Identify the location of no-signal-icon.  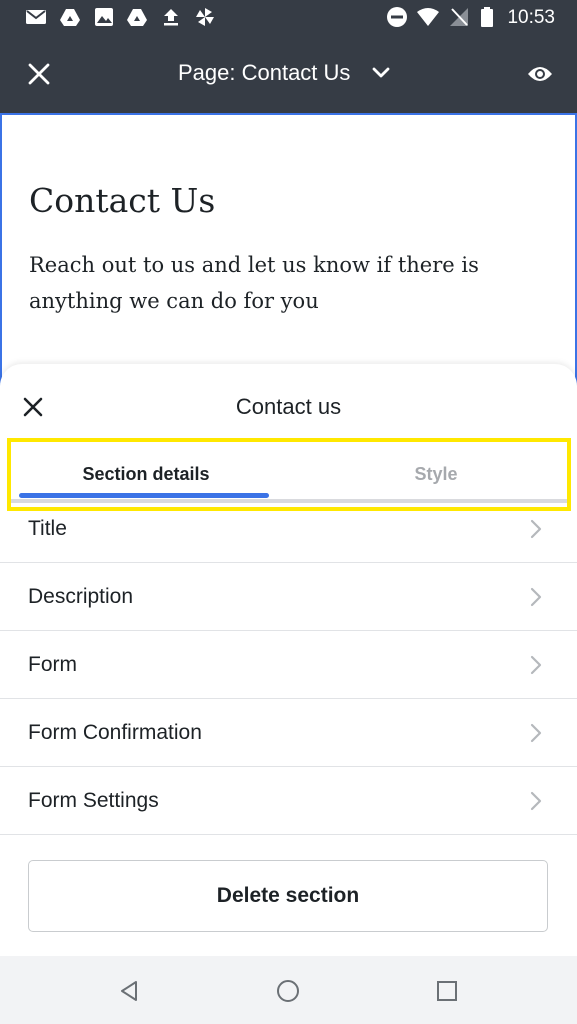
(459, 17).